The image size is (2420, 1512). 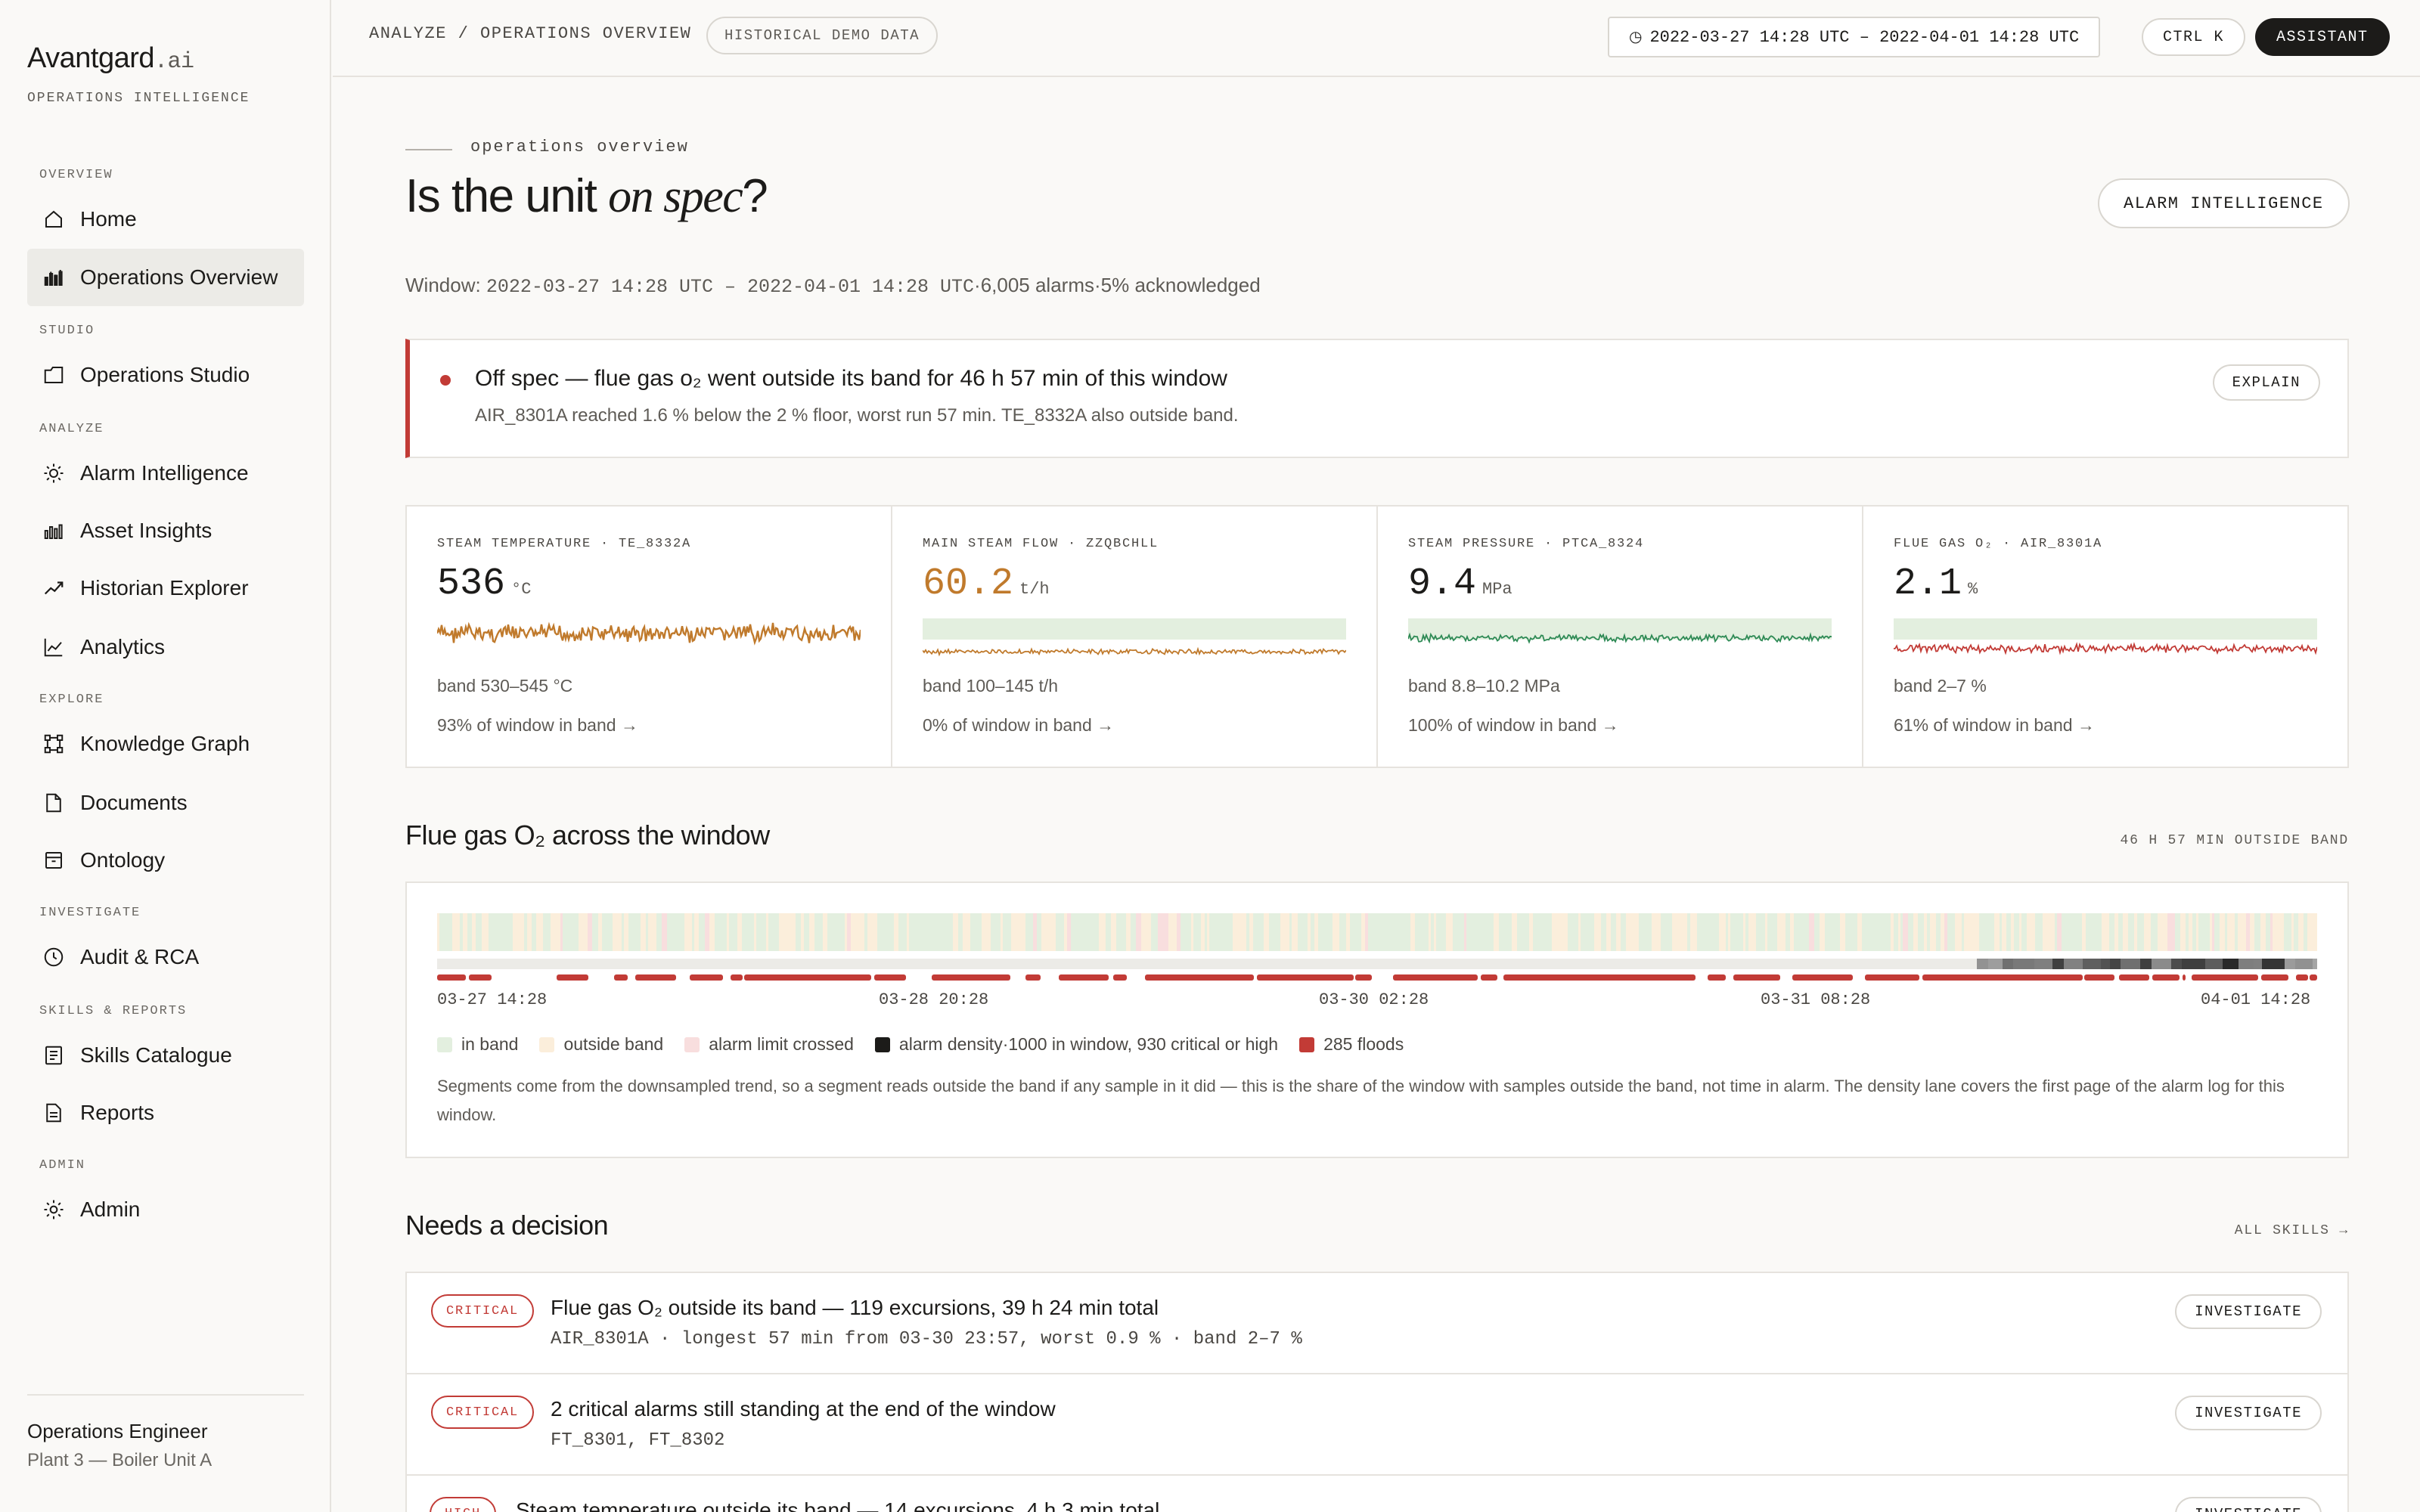 I want to click on sidebar-item-historian-explorer: Historian Explorer, so click(x=165, y=588).